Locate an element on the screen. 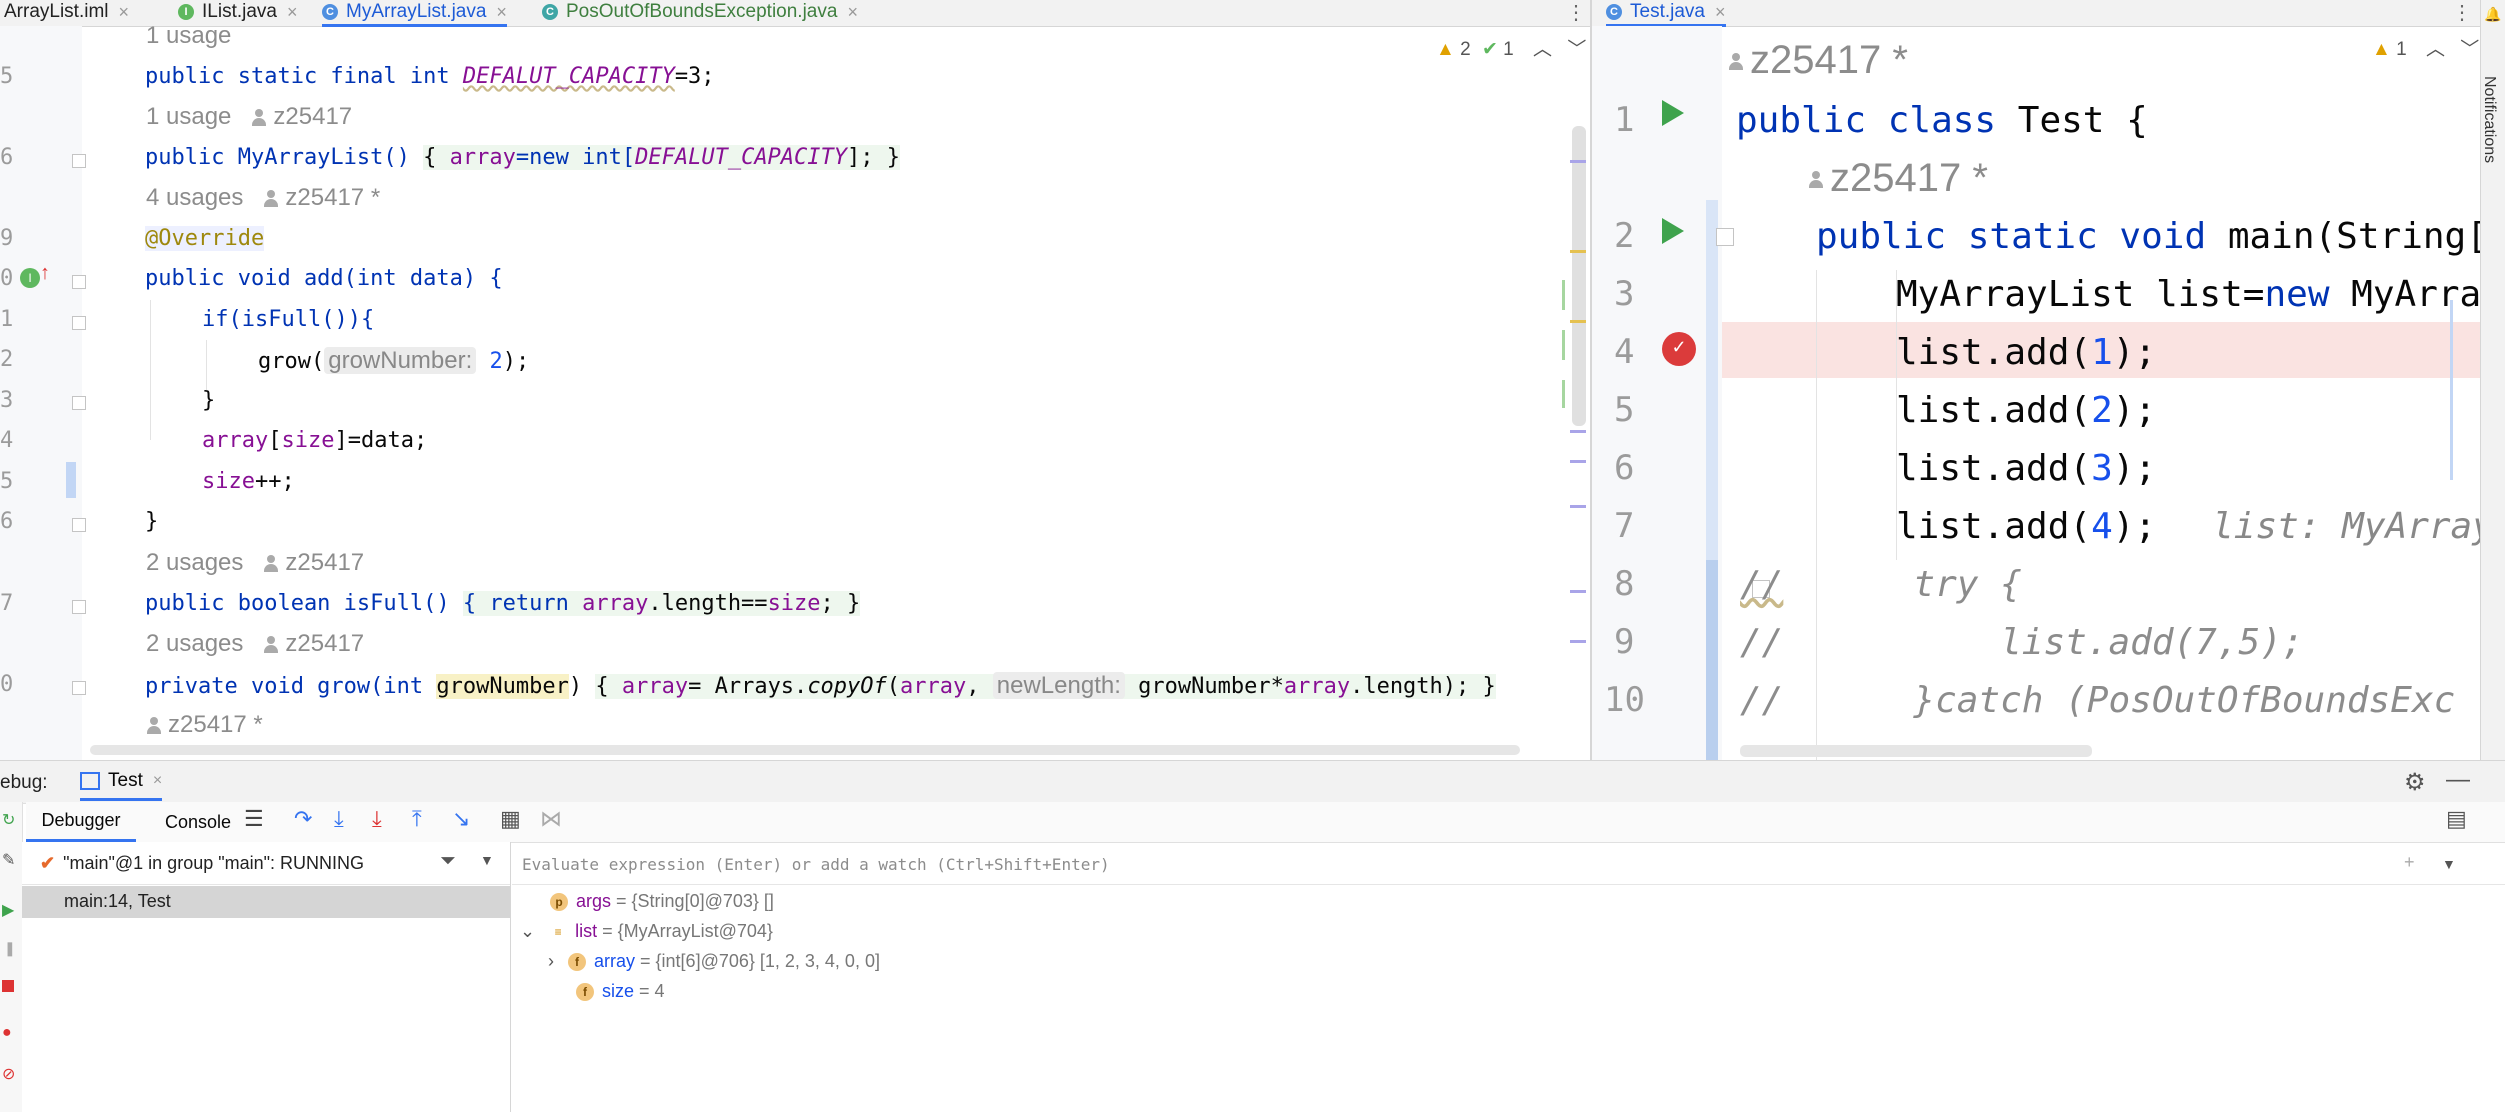 The height and width of the screenshot is (1112, 2505). notifications-button: Notifications is located at coordinates (2489, 119).